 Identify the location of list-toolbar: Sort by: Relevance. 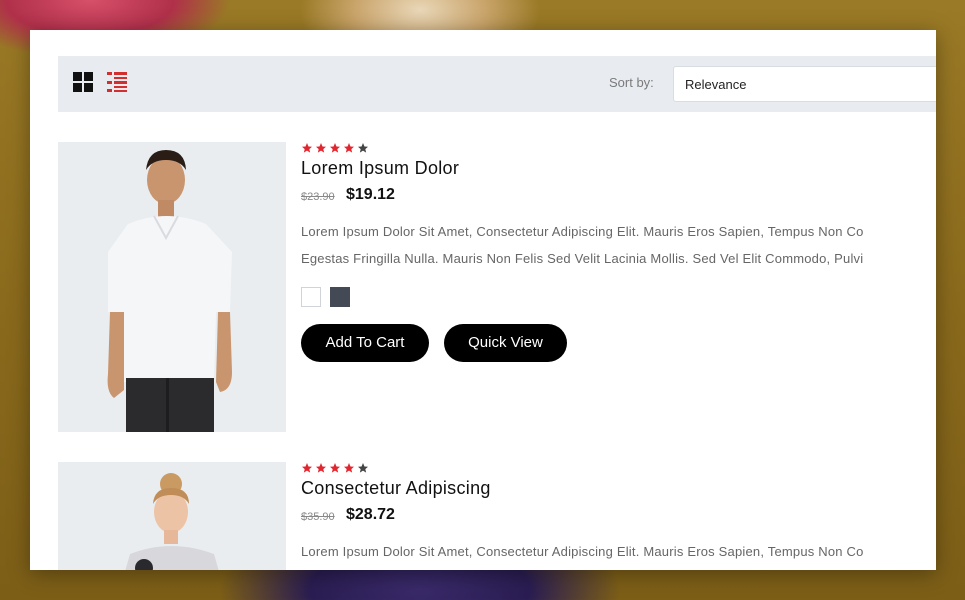
(497, 84).